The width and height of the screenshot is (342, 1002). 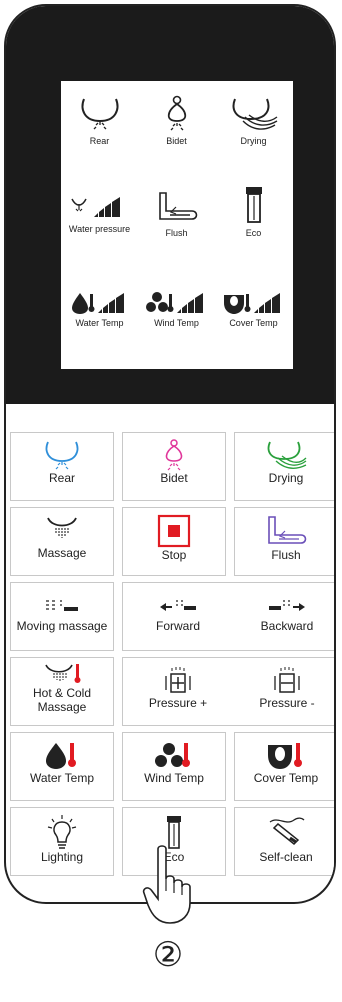 I want to click on stop-button: Stop, so click(x=174, y=541).